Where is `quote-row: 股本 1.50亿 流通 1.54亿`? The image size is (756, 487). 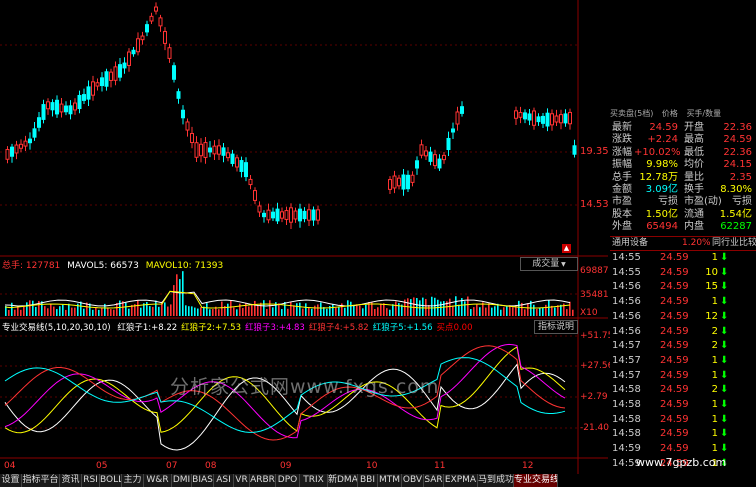
quote-row: 股本 1.50亿 流通 1.54亿 is located at coordinates (684, 215).